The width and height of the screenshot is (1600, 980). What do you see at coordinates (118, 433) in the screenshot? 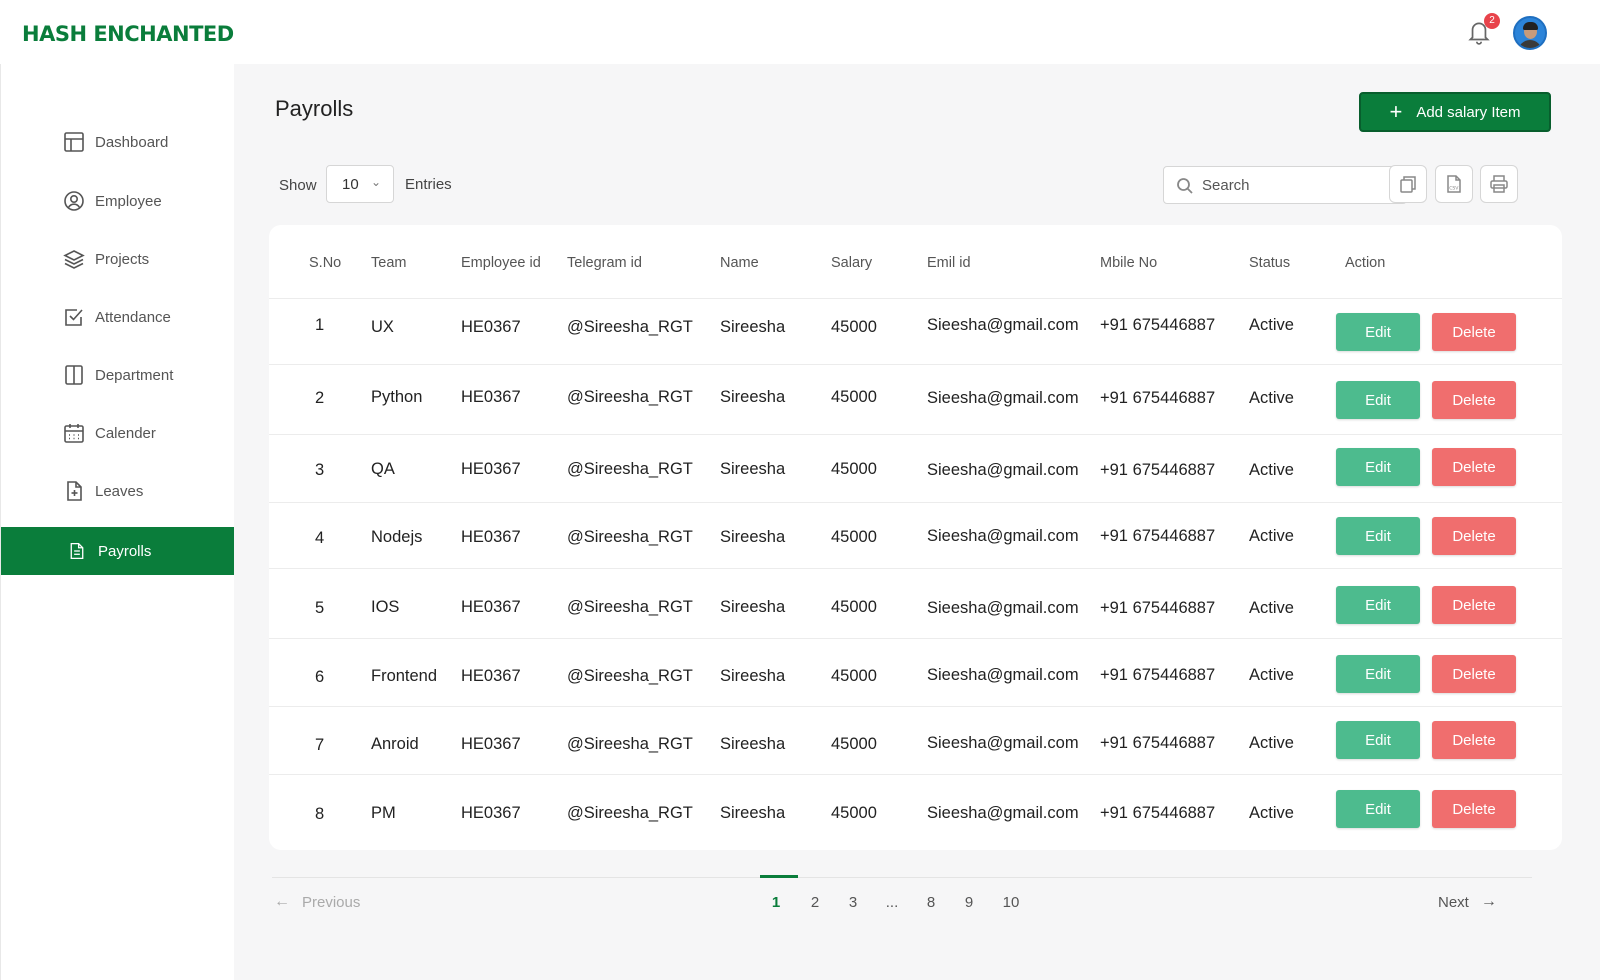
I see `sidebar-item-calender: Calender` at bounding box center [118, 433].